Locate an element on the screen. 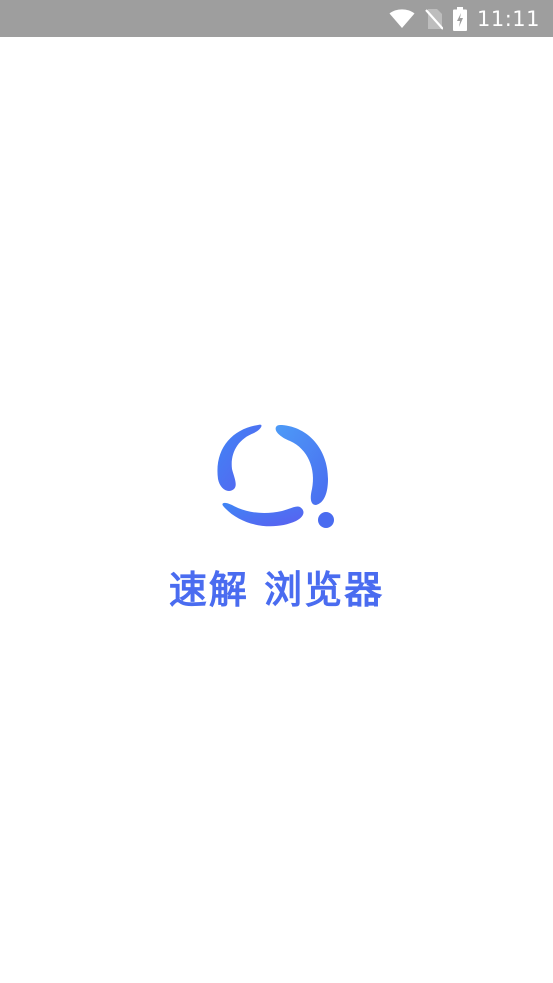 This screenshot has width=553, height=983. status-time: 11:11 is located at coordinates (508, 18).